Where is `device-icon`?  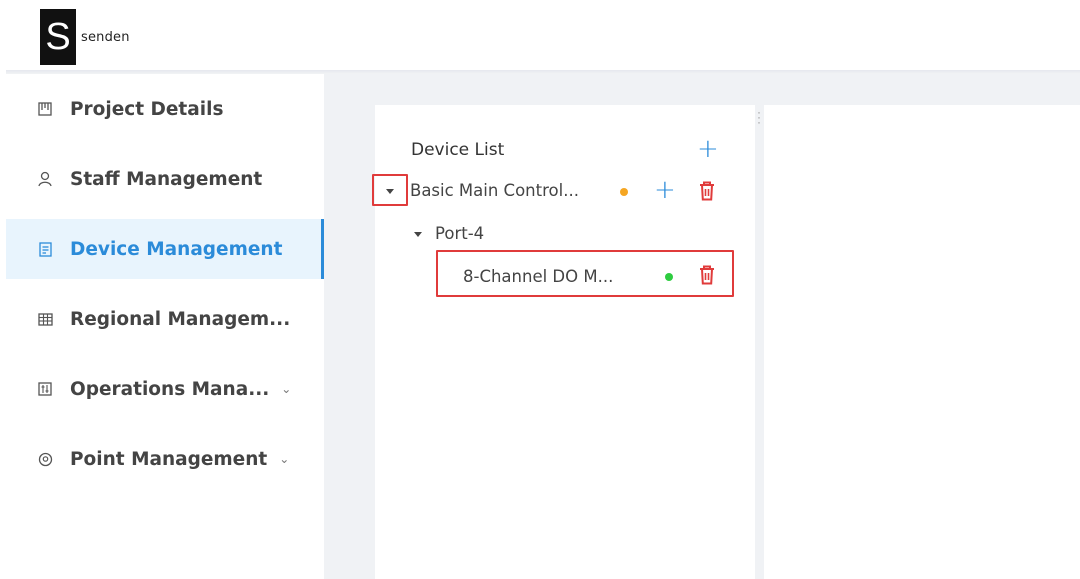
device-icon is located at coordinates (45, 249).